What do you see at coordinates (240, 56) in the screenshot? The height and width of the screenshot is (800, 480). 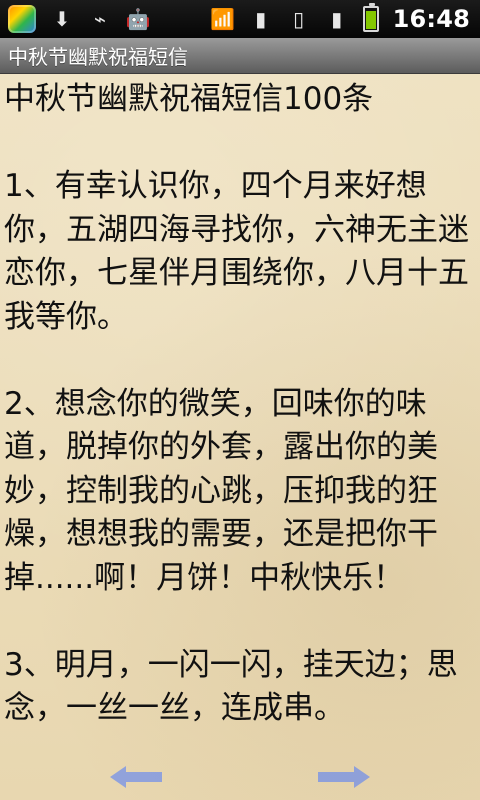 I see `title-bar: 中秋节幽默祝福短信` at bounding box center [240, 56].